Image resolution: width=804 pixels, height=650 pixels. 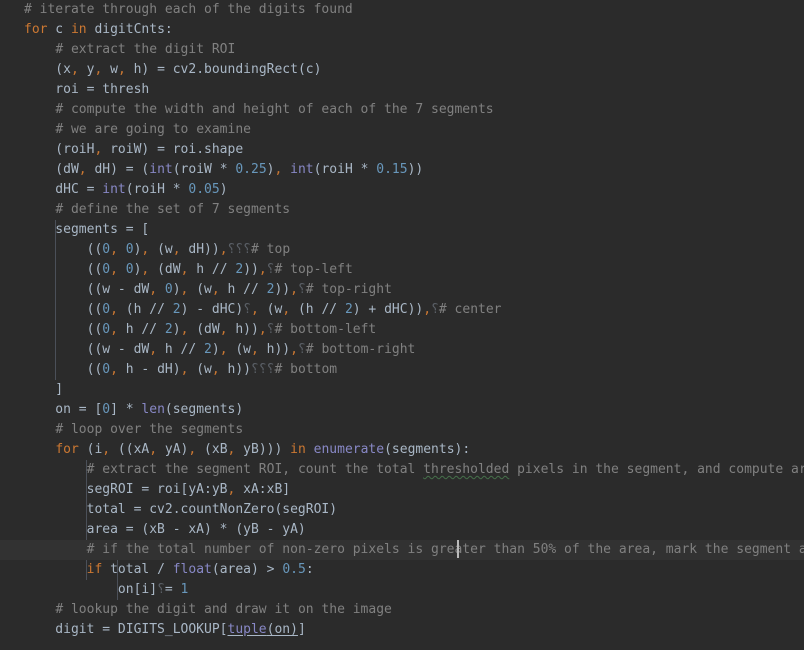 I want to click on token-pn-link: (on), so click(x=282, y=629).